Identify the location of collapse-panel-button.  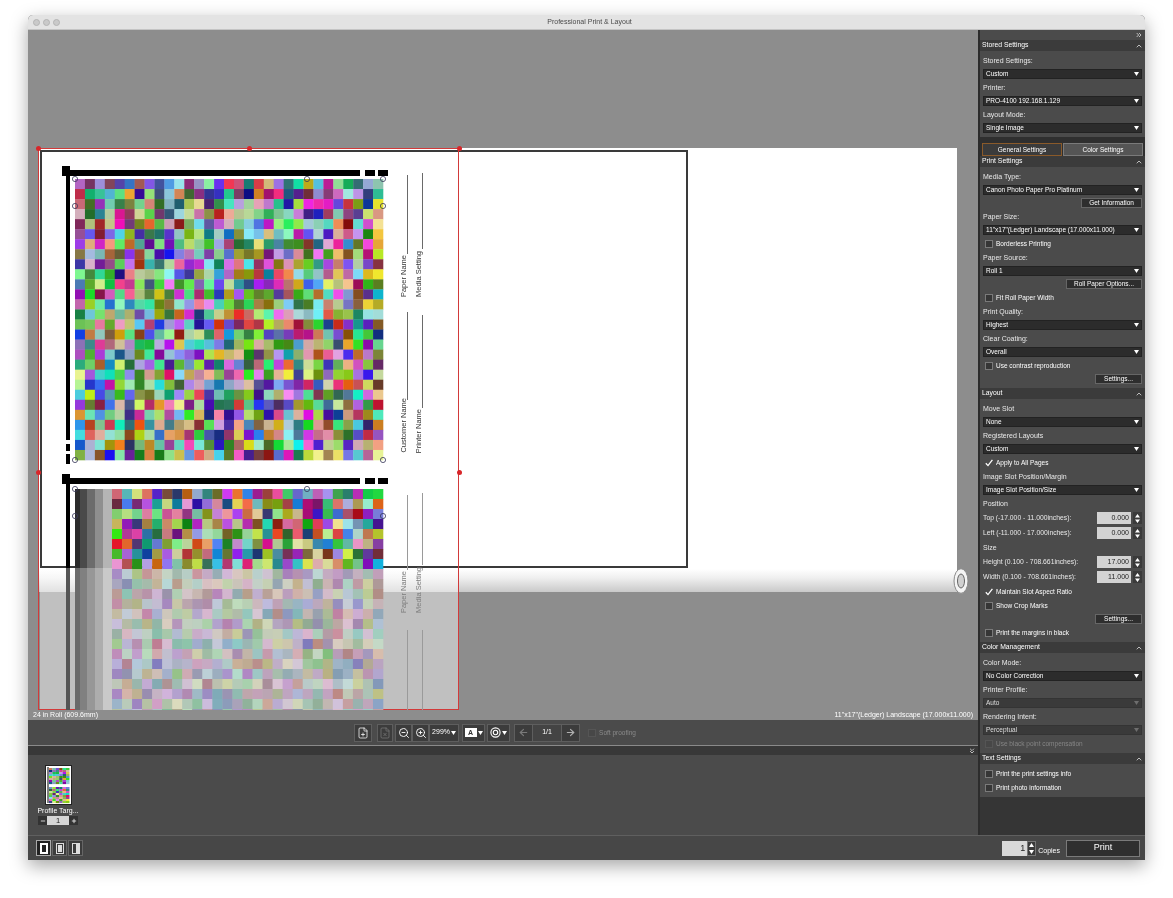
(1138, 35).